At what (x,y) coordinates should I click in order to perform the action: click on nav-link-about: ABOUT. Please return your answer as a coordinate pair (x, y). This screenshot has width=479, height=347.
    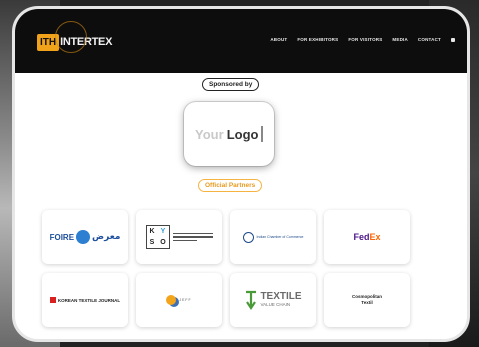
    Looking at the image, I should click on (278, 39).